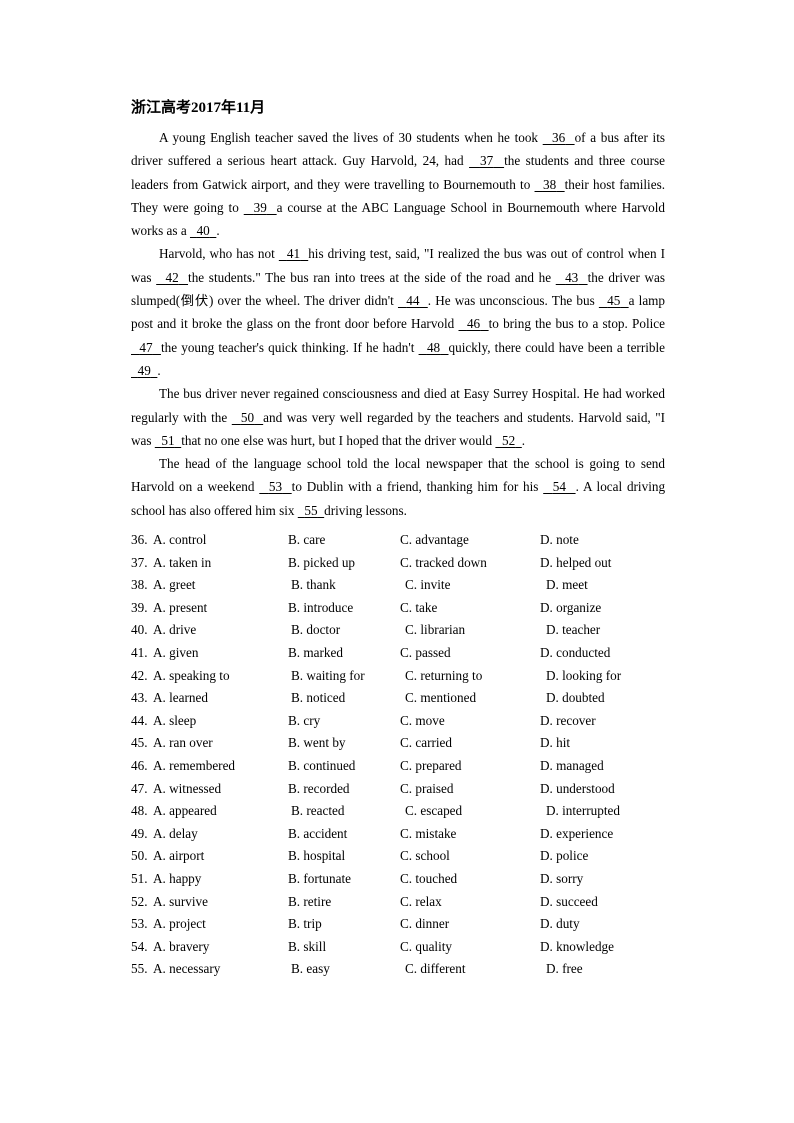  Describe the element at coordinates (575, 563) in the screenshot. I see `option-d: D. helped out` at that location.